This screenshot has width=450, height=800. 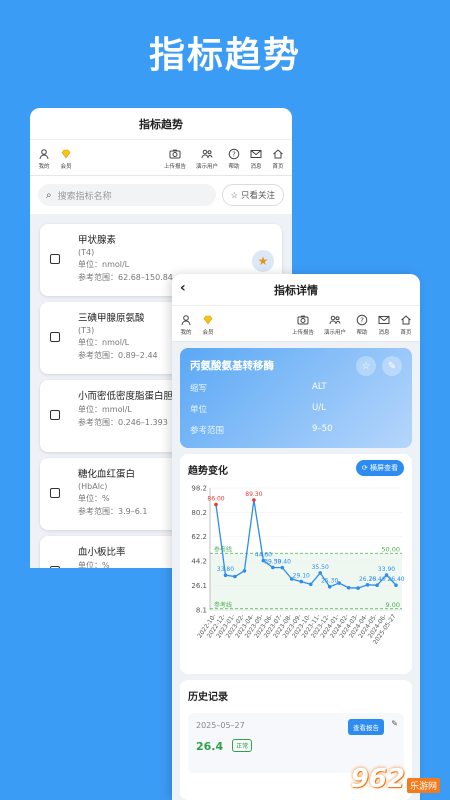 I want to click on data-label: 35.50, so click(x=320, y=567).